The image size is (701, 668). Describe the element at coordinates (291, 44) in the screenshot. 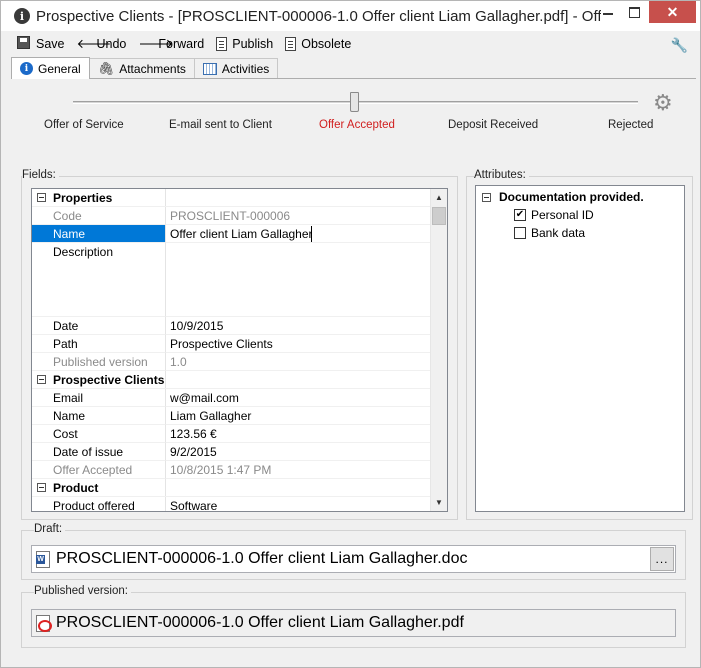

I see `document-obsolete-icon` at that location.